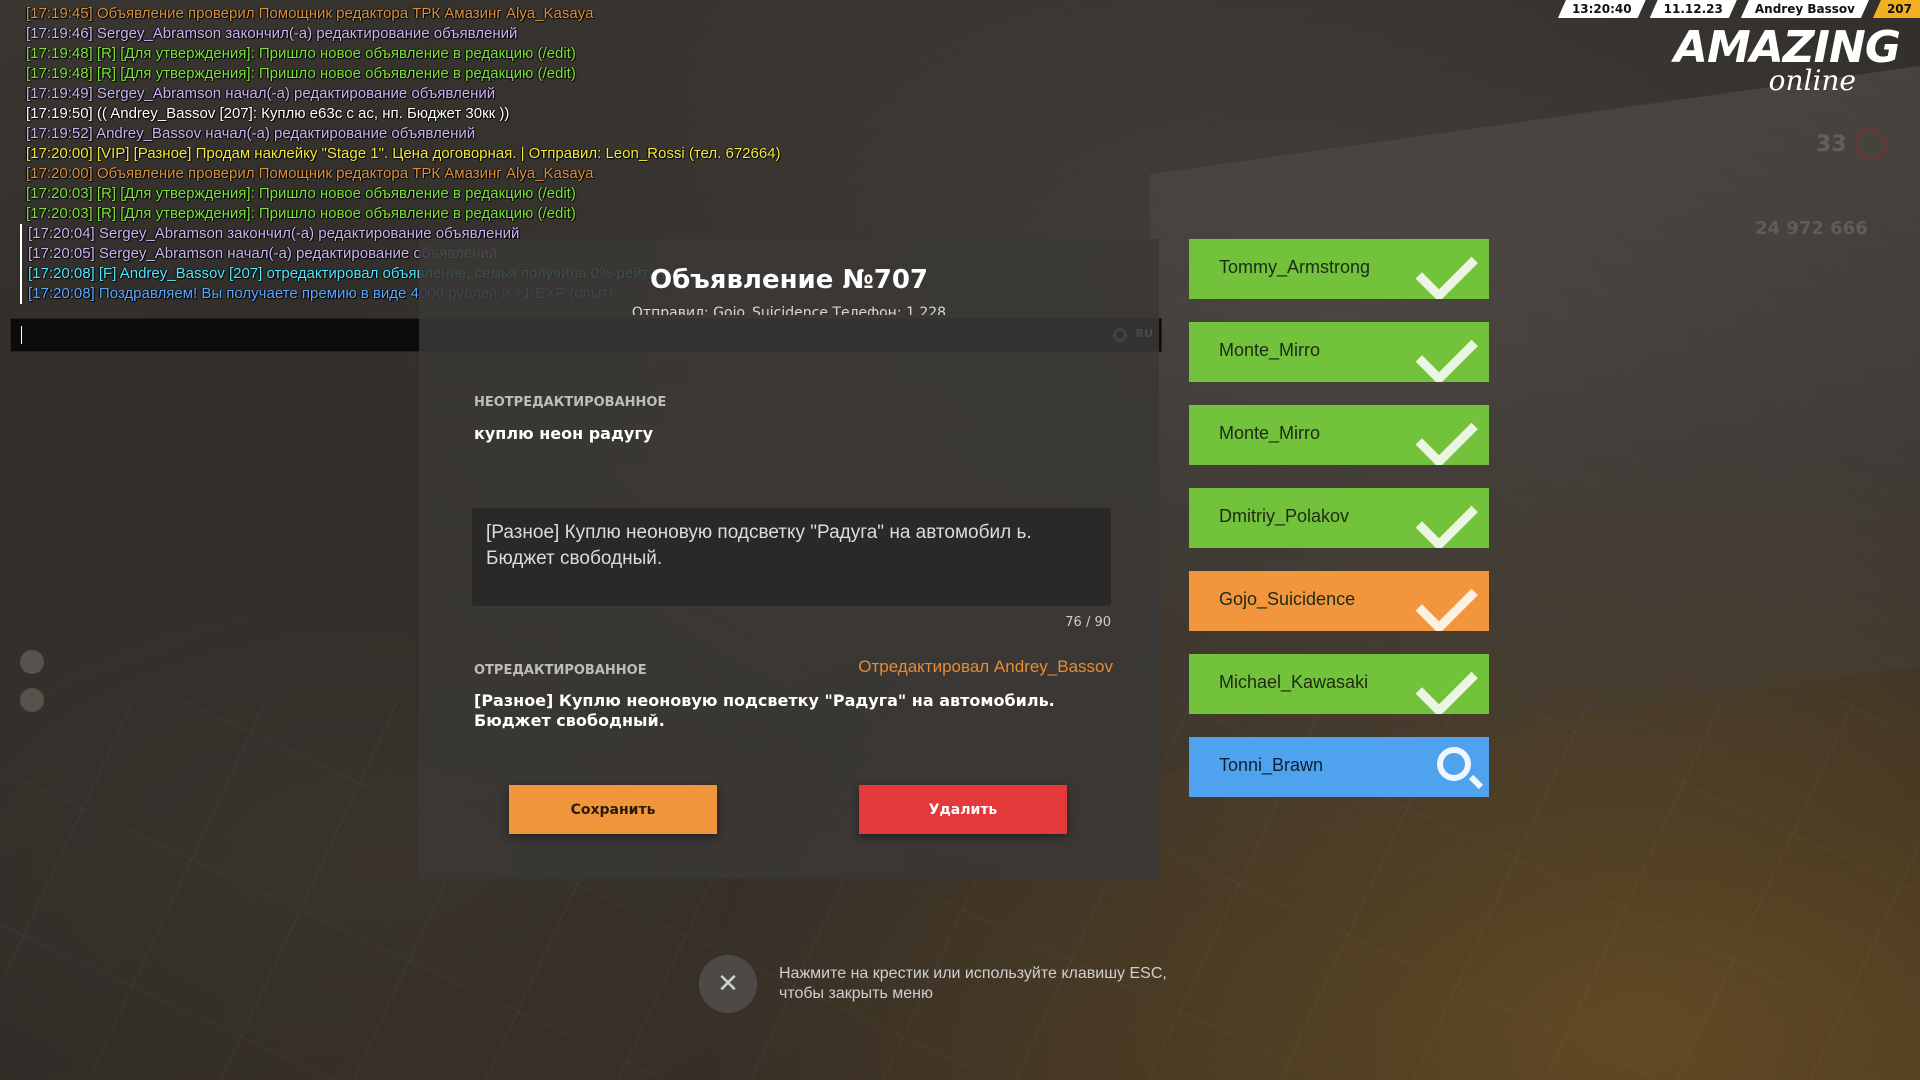  Describe the element at coordinates (1295, 267) in the screenshot. I see `editor-name: Tommy_Armstrong` at that location.